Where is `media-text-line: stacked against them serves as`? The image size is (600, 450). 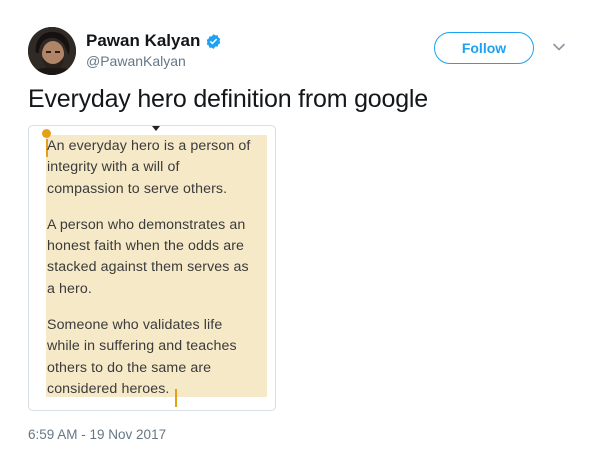
media-text-line: stacked against them serves as is located at coordinates (148, 267).